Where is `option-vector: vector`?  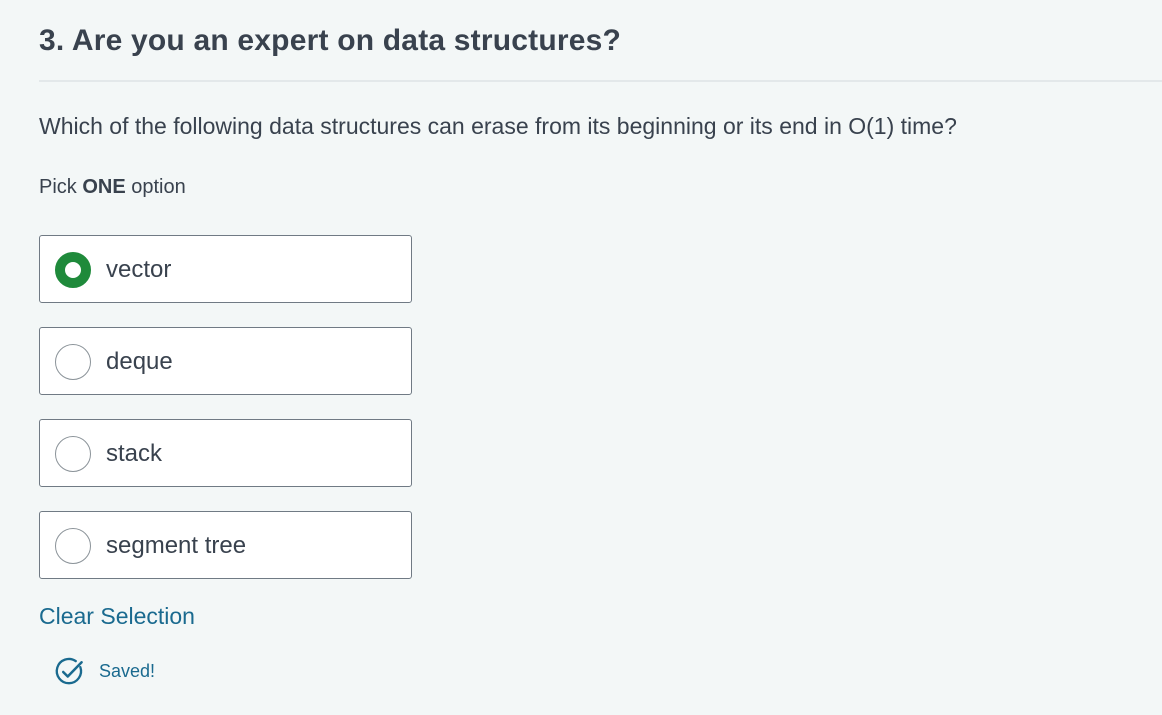 option-vector: vector is located at coordinates (225, 269).